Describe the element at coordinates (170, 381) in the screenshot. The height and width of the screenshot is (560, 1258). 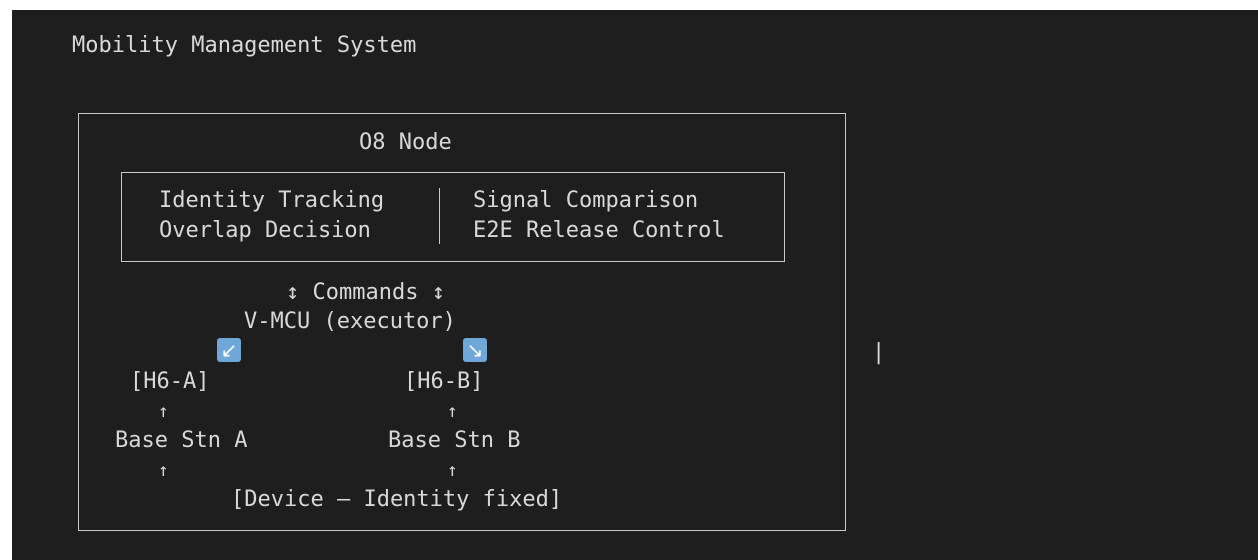
I see `h6-a-label: [H6-A]` at that location.